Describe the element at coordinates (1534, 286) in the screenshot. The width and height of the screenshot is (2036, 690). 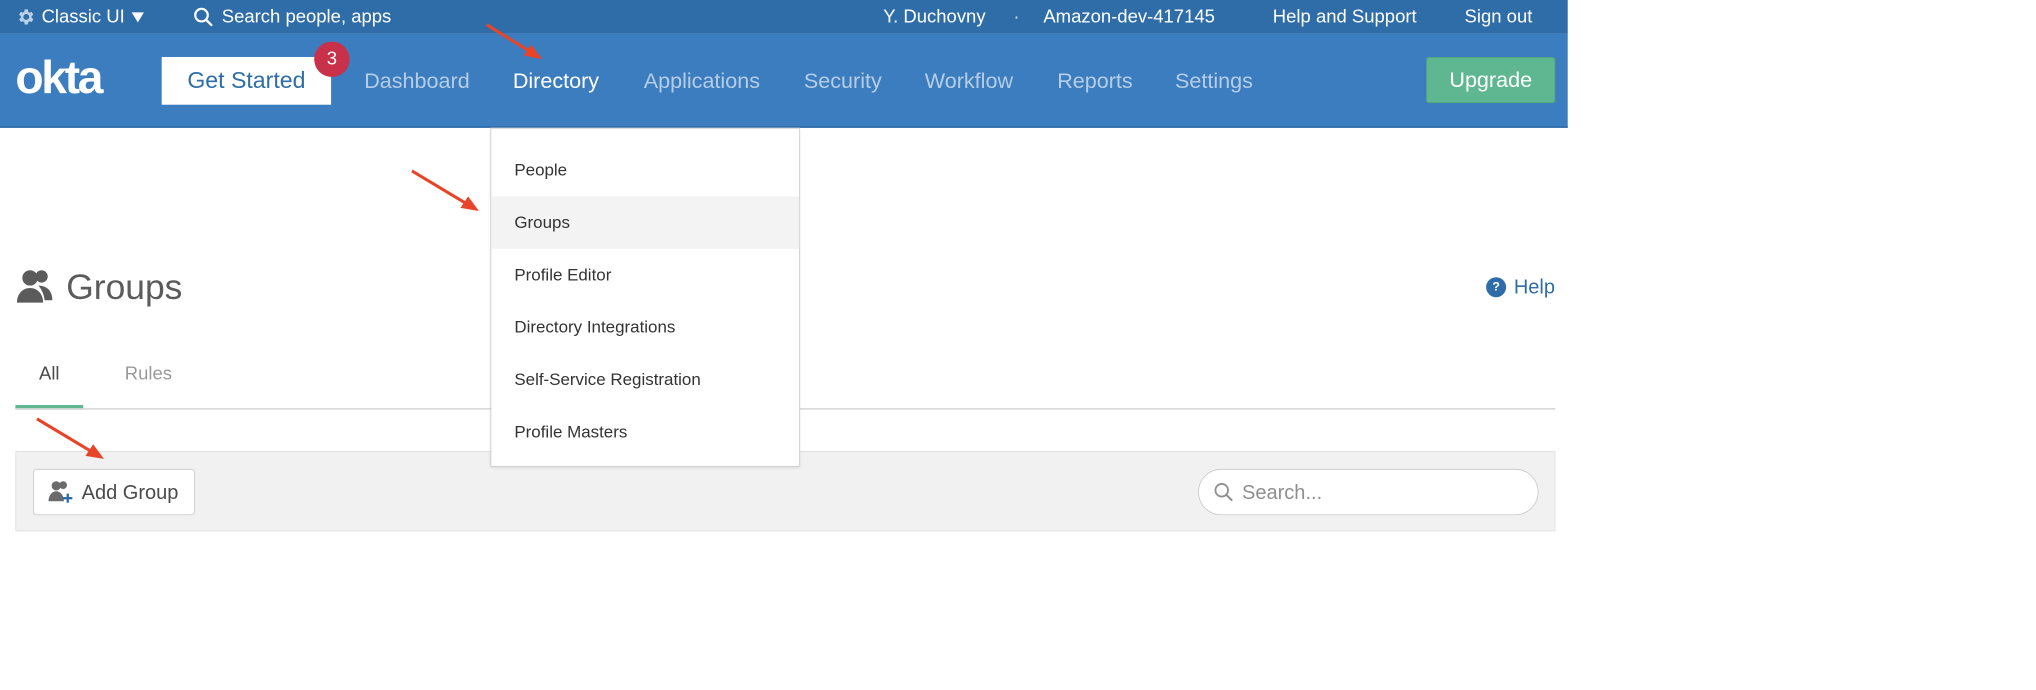
I see `help-link-label: Help` at that location.